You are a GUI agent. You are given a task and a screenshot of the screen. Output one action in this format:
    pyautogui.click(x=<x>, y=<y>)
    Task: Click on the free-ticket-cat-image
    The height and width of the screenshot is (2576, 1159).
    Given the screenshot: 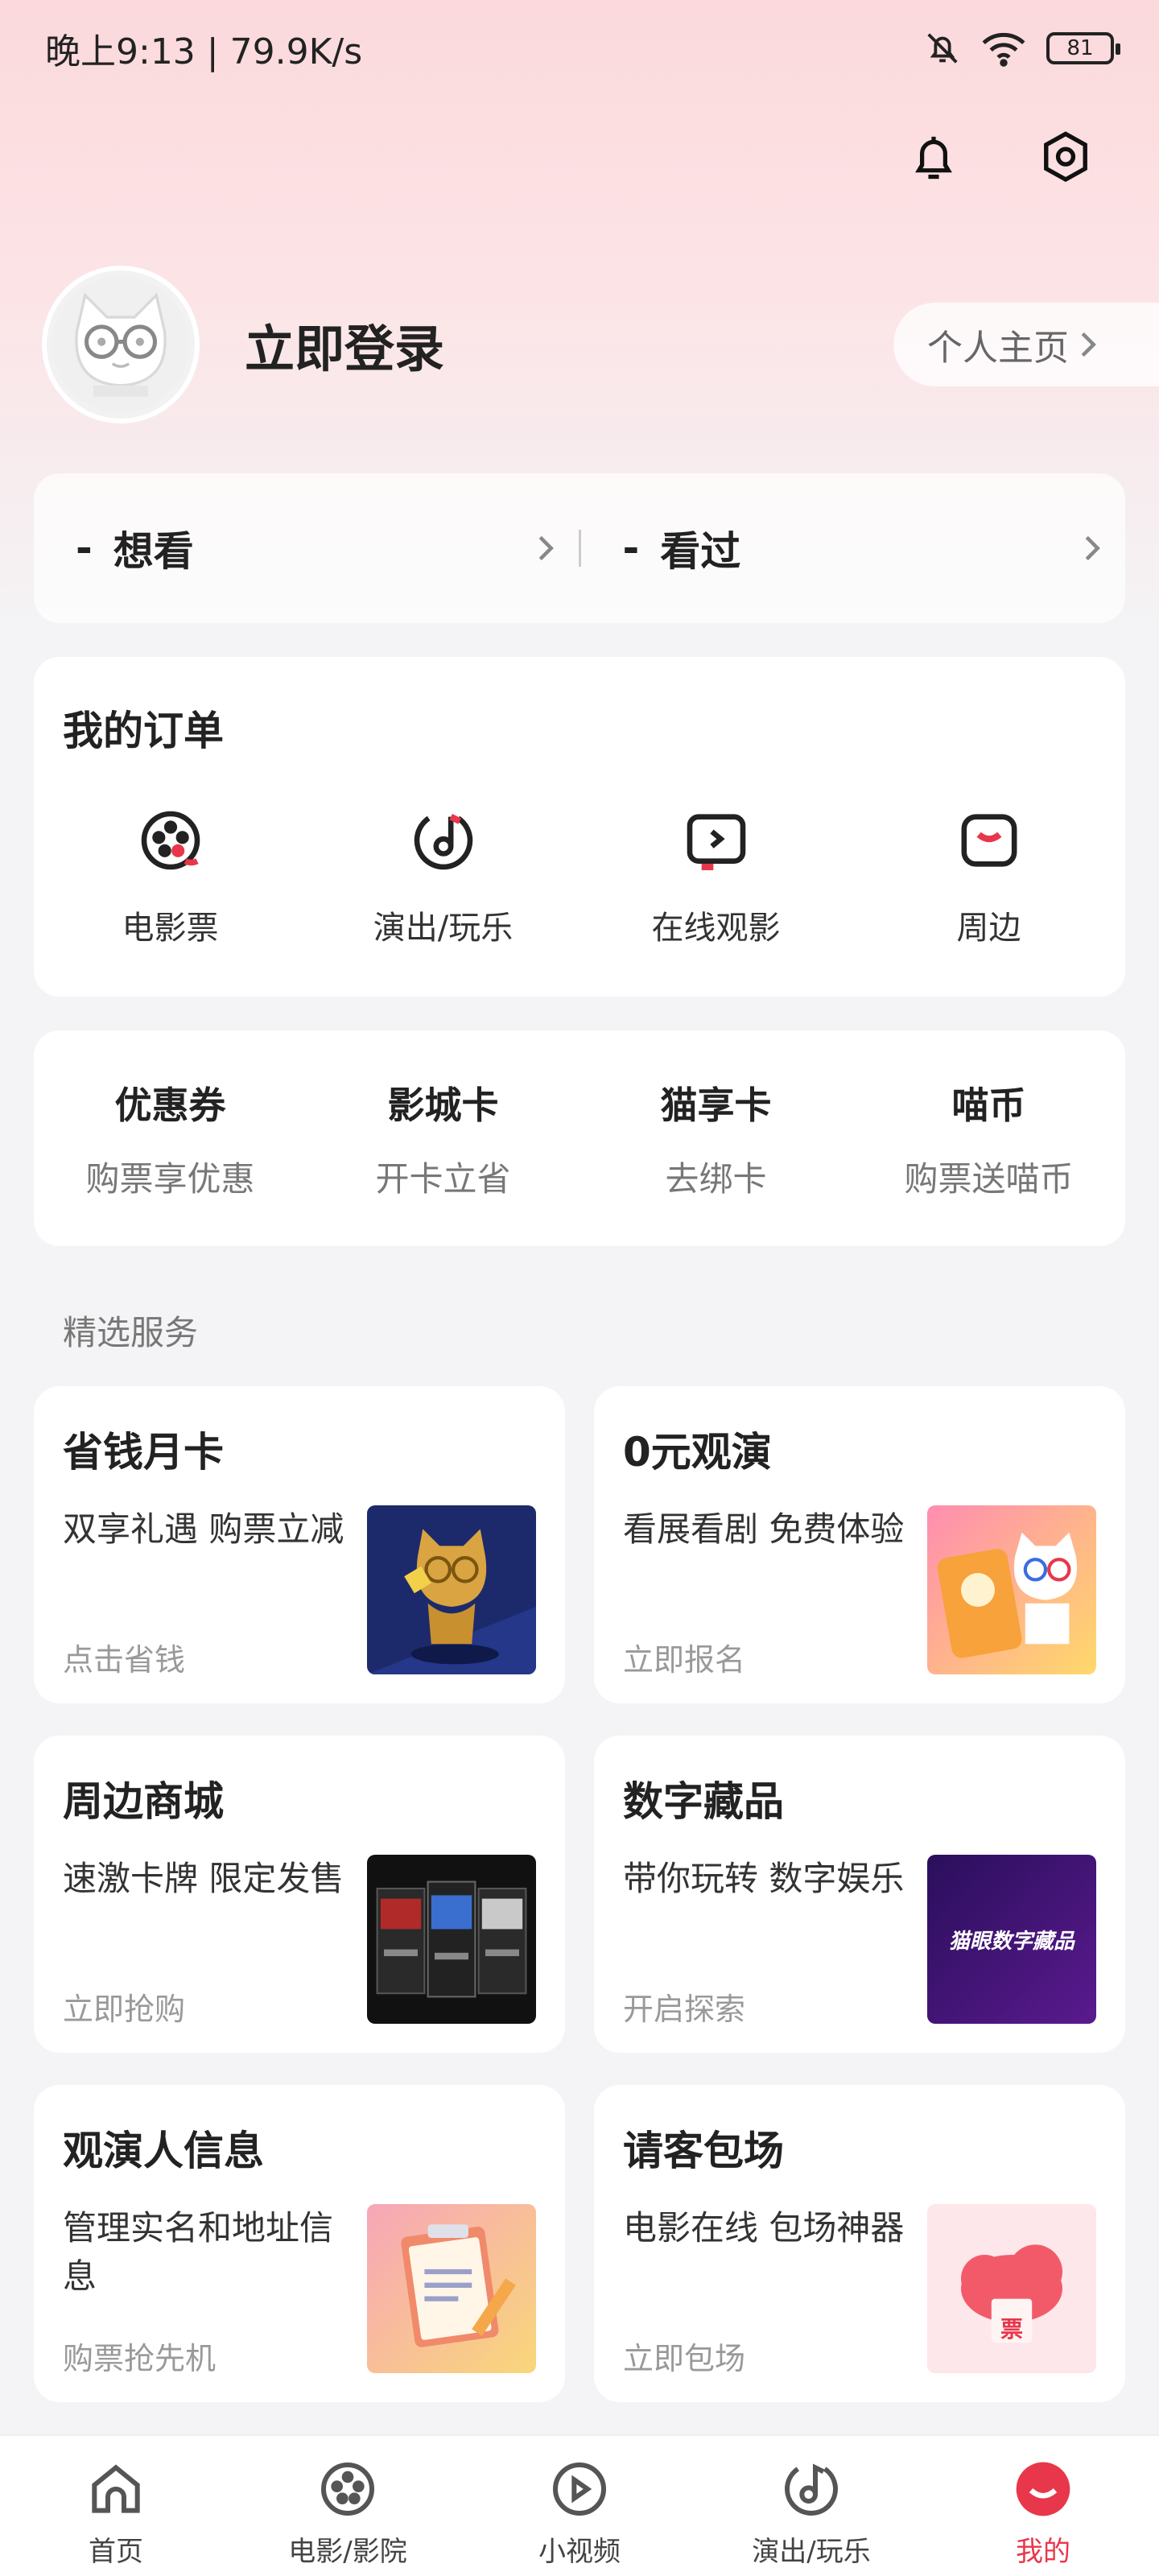 What is the action you would take?
    pyautogui.click(x=1011, y=1589)
    